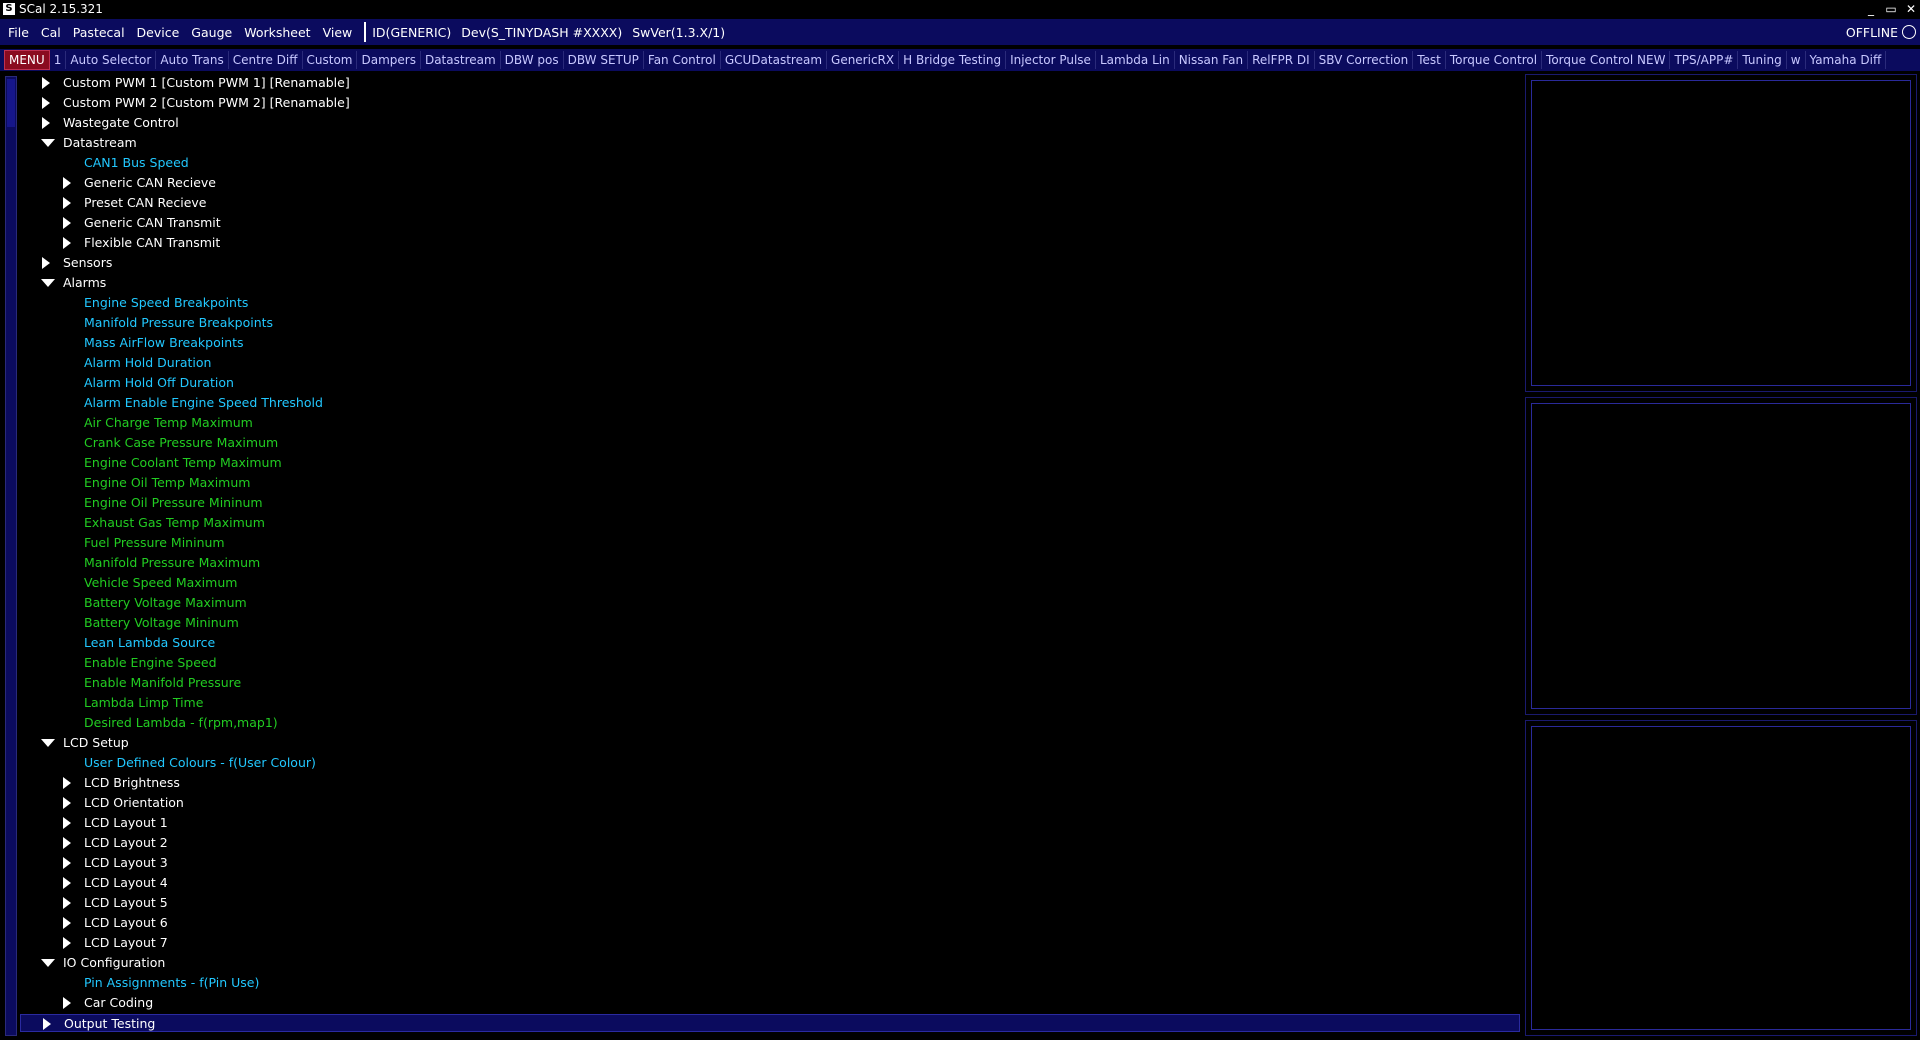 This screenshot has height=1040, width=1920. I want to click on minimize-icon: _, so click(1871, 9).